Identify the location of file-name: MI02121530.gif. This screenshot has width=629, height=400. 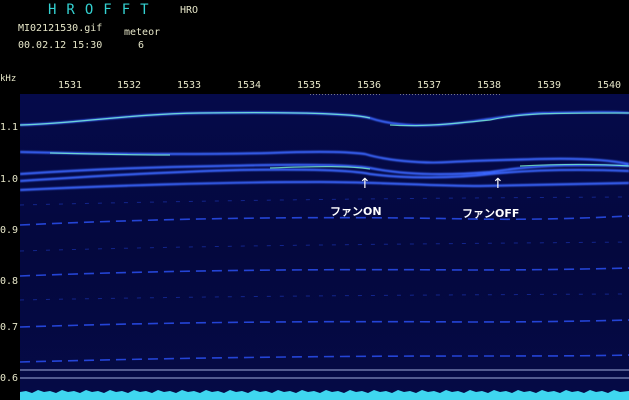
(60, 28).